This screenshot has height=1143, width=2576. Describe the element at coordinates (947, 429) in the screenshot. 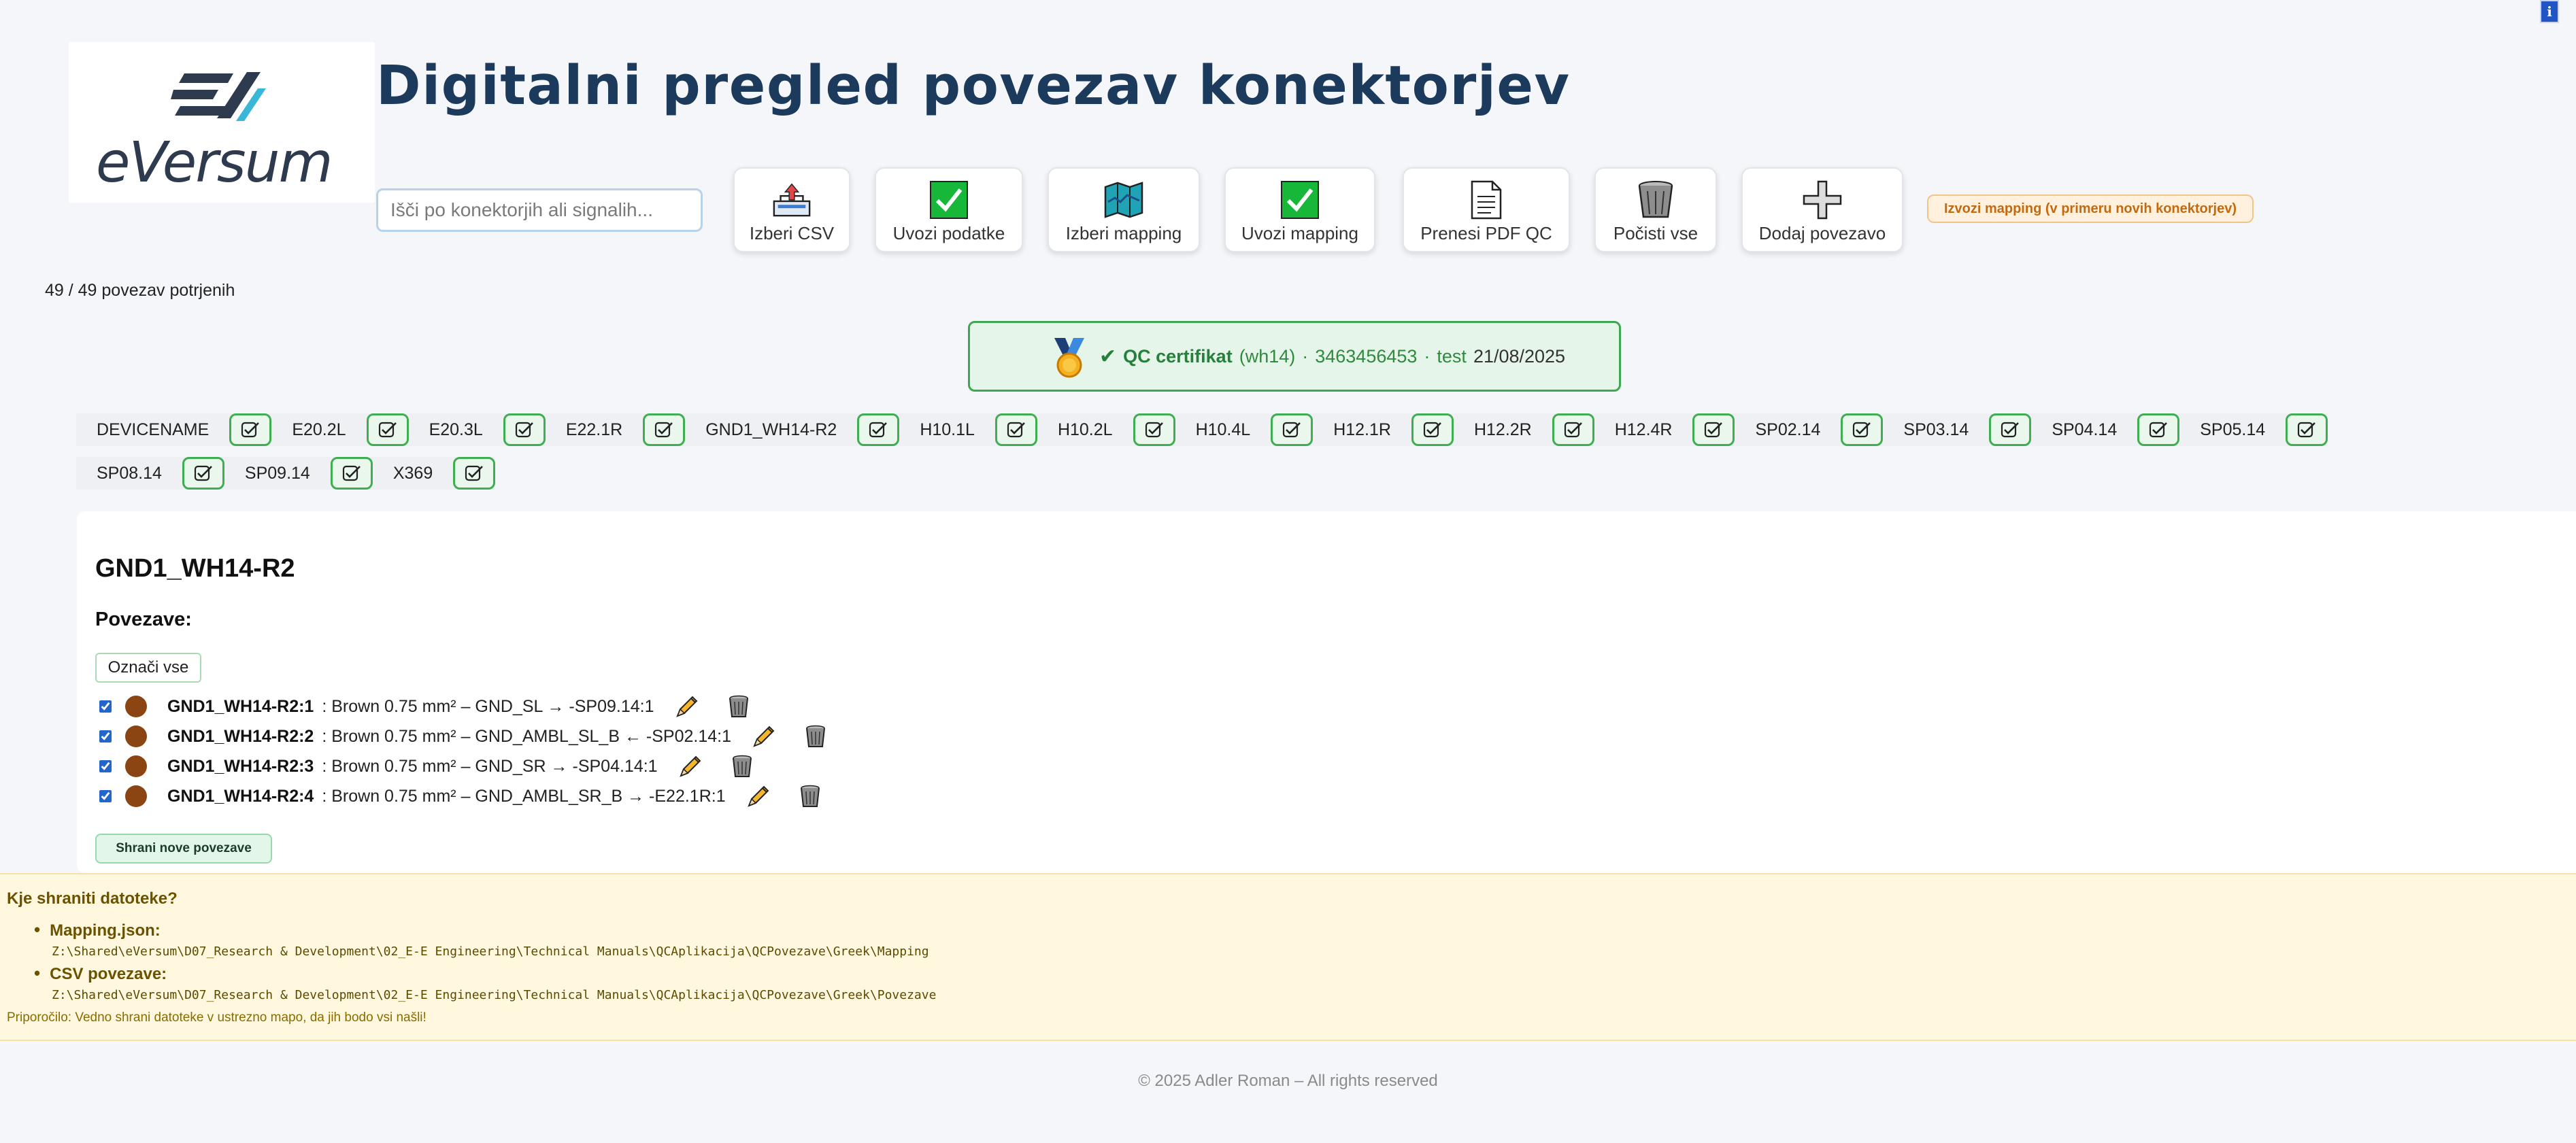

I see `connector-name: H10.1L` at that location.